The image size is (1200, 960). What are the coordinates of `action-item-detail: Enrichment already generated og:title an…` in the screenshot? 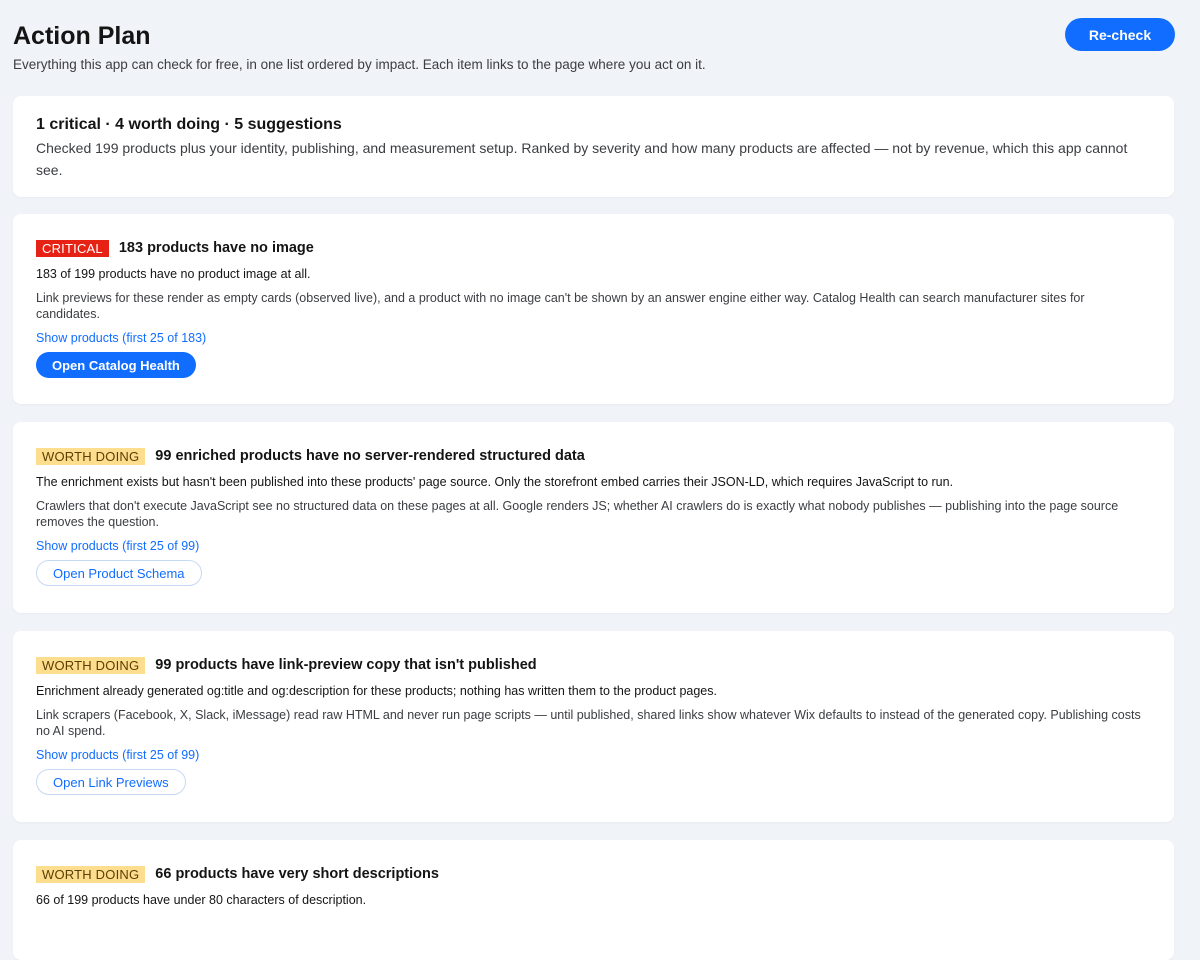 It's located at (376, 691).